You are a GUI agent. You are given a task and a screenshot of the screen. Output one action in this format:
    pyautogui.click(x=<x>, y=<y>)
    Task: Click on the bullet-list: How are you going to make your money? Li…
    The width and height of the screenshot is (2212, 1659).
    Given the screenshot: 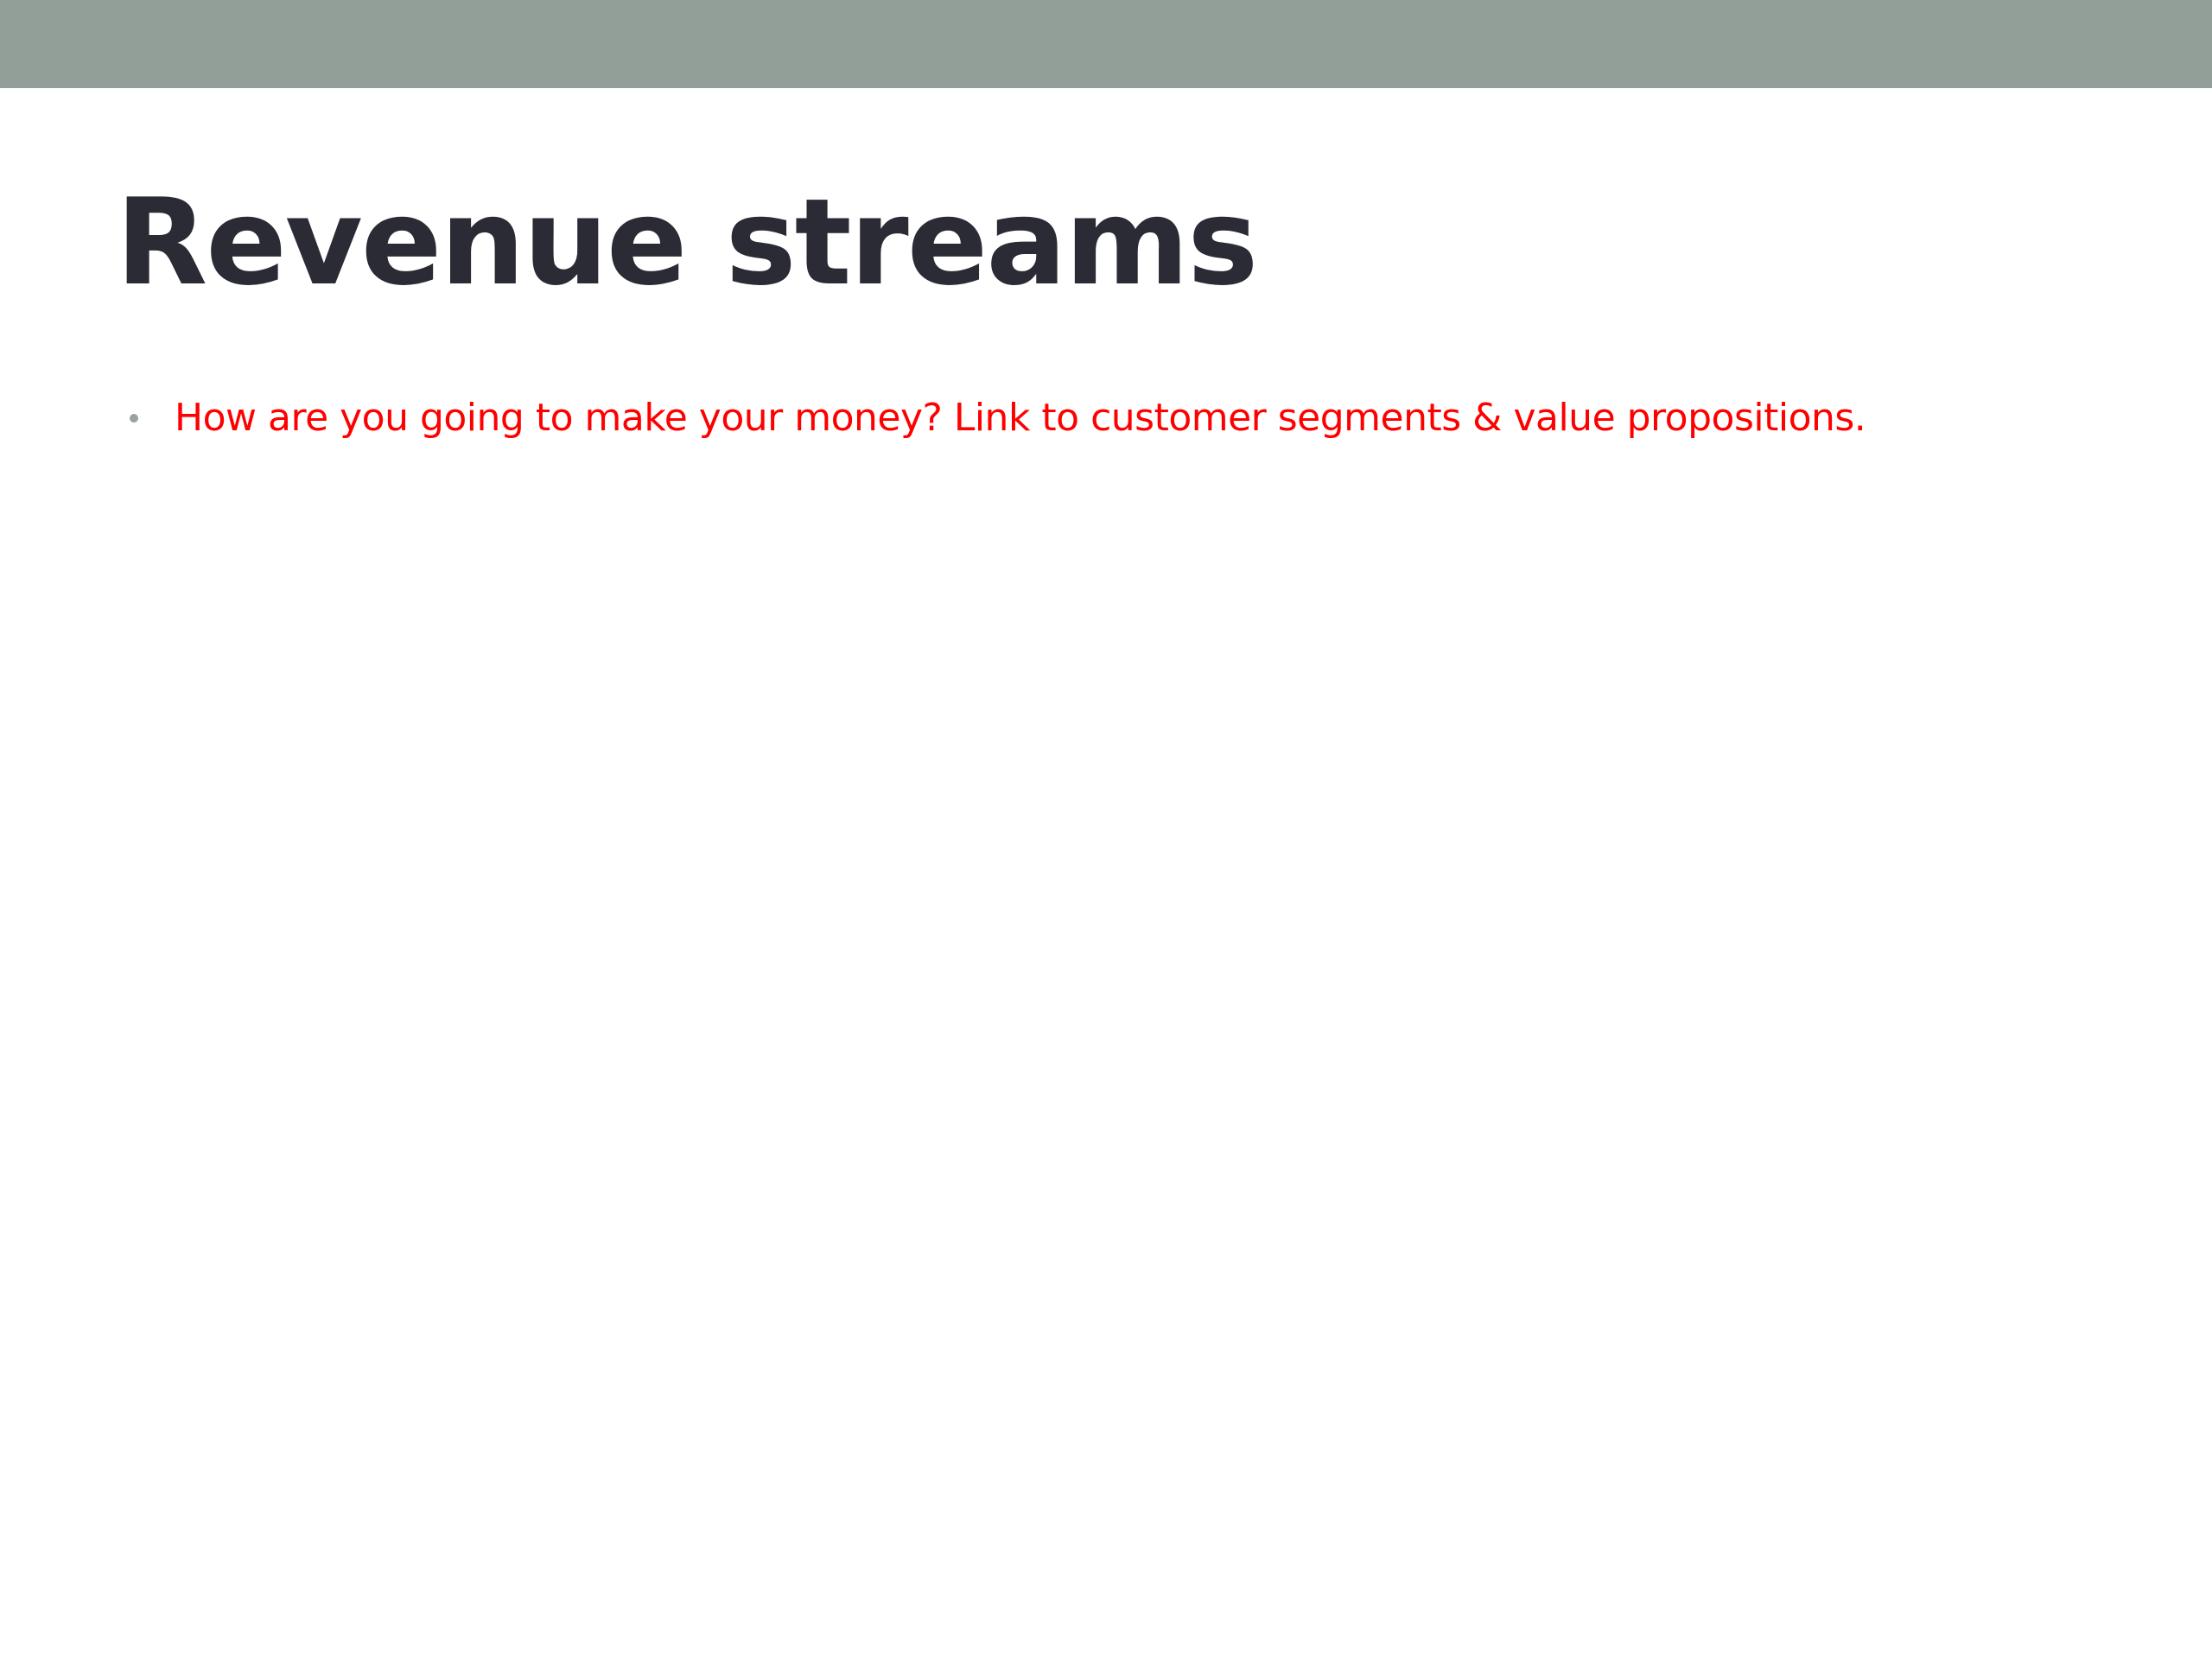 What is the action you would take?
    pyautogui.click(x=1123, y=419)
    